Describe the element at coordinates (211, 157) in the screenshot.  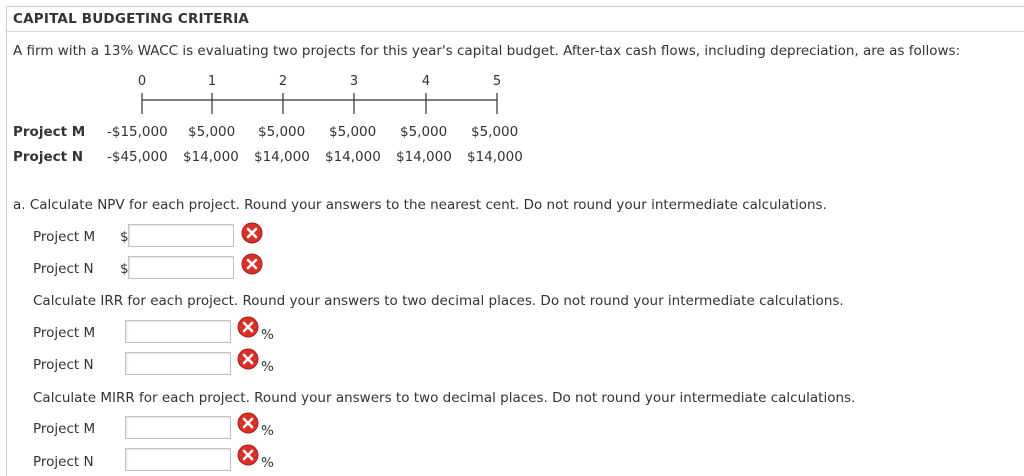
I see `cash-flow-n-1: $14,000` at that location.